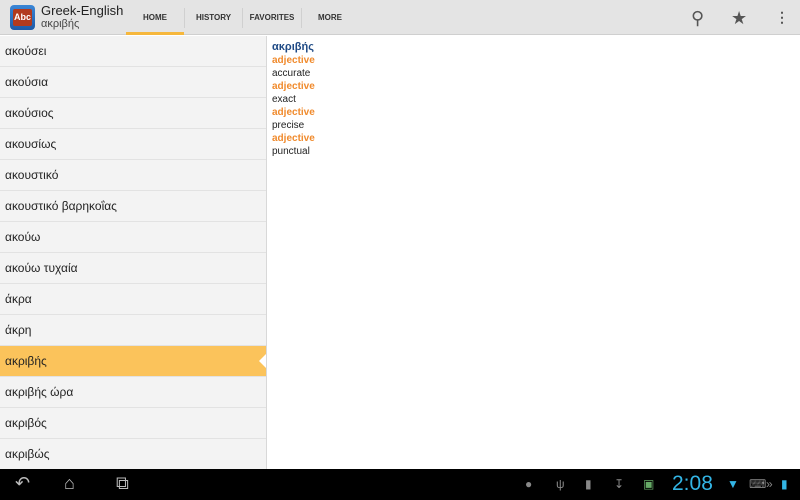 Image resolution: width=800 pixels, height=500 pixels. What do you see at coordinates (284, 99) in the screenshot?
I see `translation: exact` at bounding box center [284, 99].